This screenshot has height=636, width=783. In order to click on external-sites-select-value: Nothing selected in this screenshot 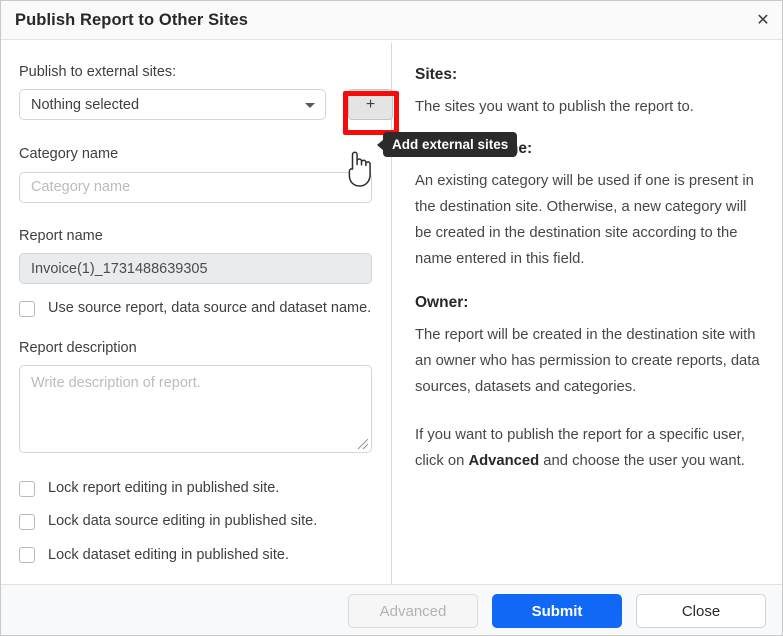, I will do `click(85, 104)`.